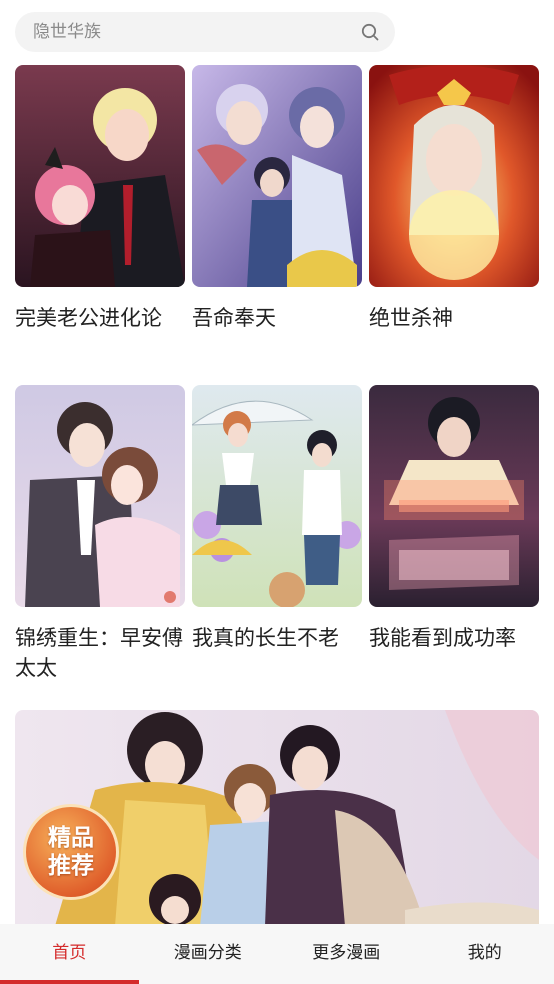  Describe the element at coordinates (454, 638) in the screenshot. I see `comic-title: 我能看到成功率` at that location.